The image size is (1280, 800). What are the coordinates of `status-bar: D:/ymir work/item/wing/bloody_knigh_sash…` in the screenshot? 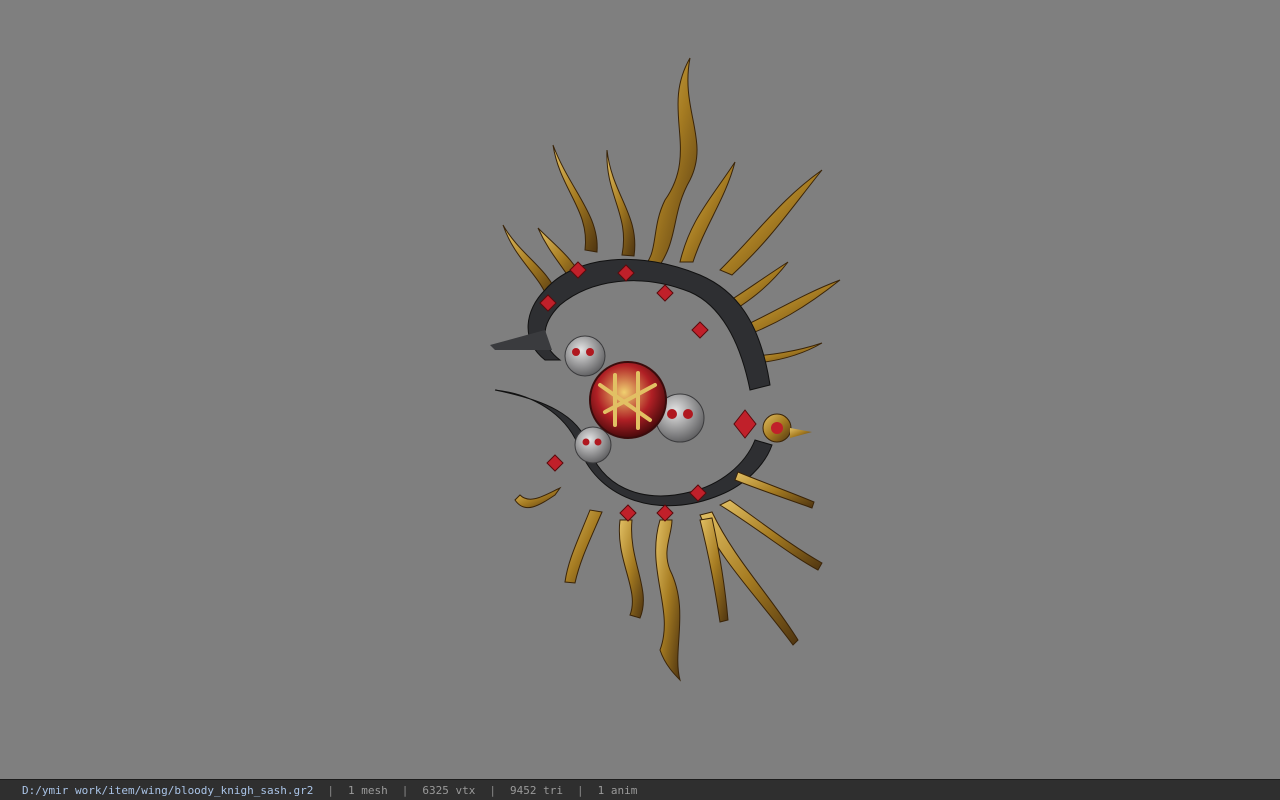 It's located at (640, 789).